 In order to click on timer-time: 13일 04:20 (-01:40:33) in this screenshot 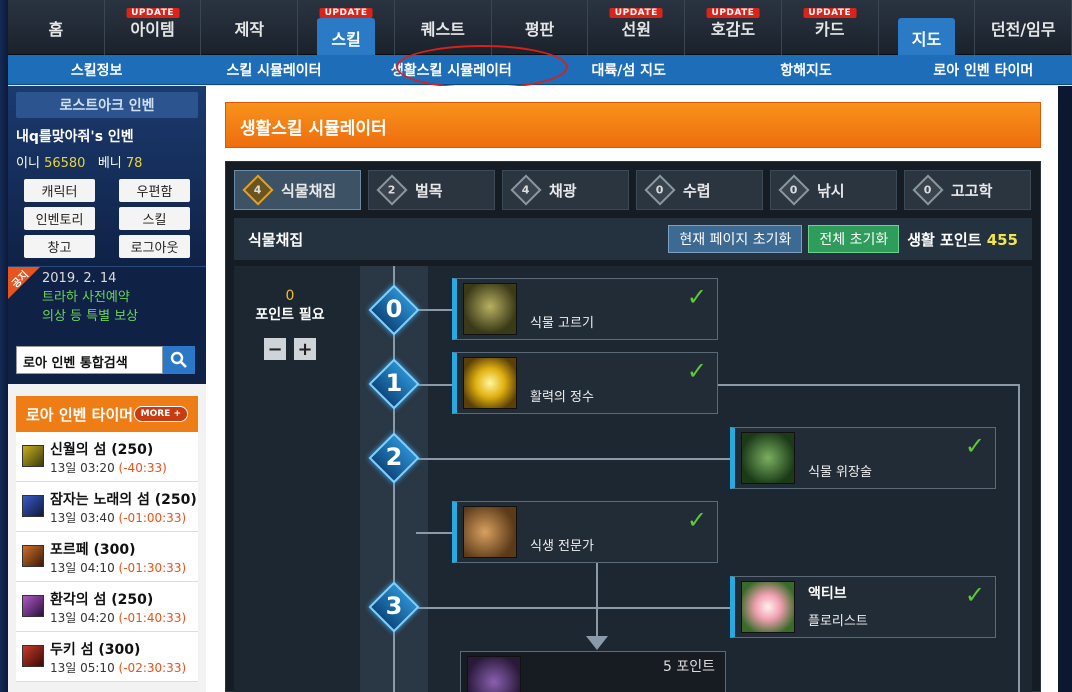, I will do `click(118, 617)`.